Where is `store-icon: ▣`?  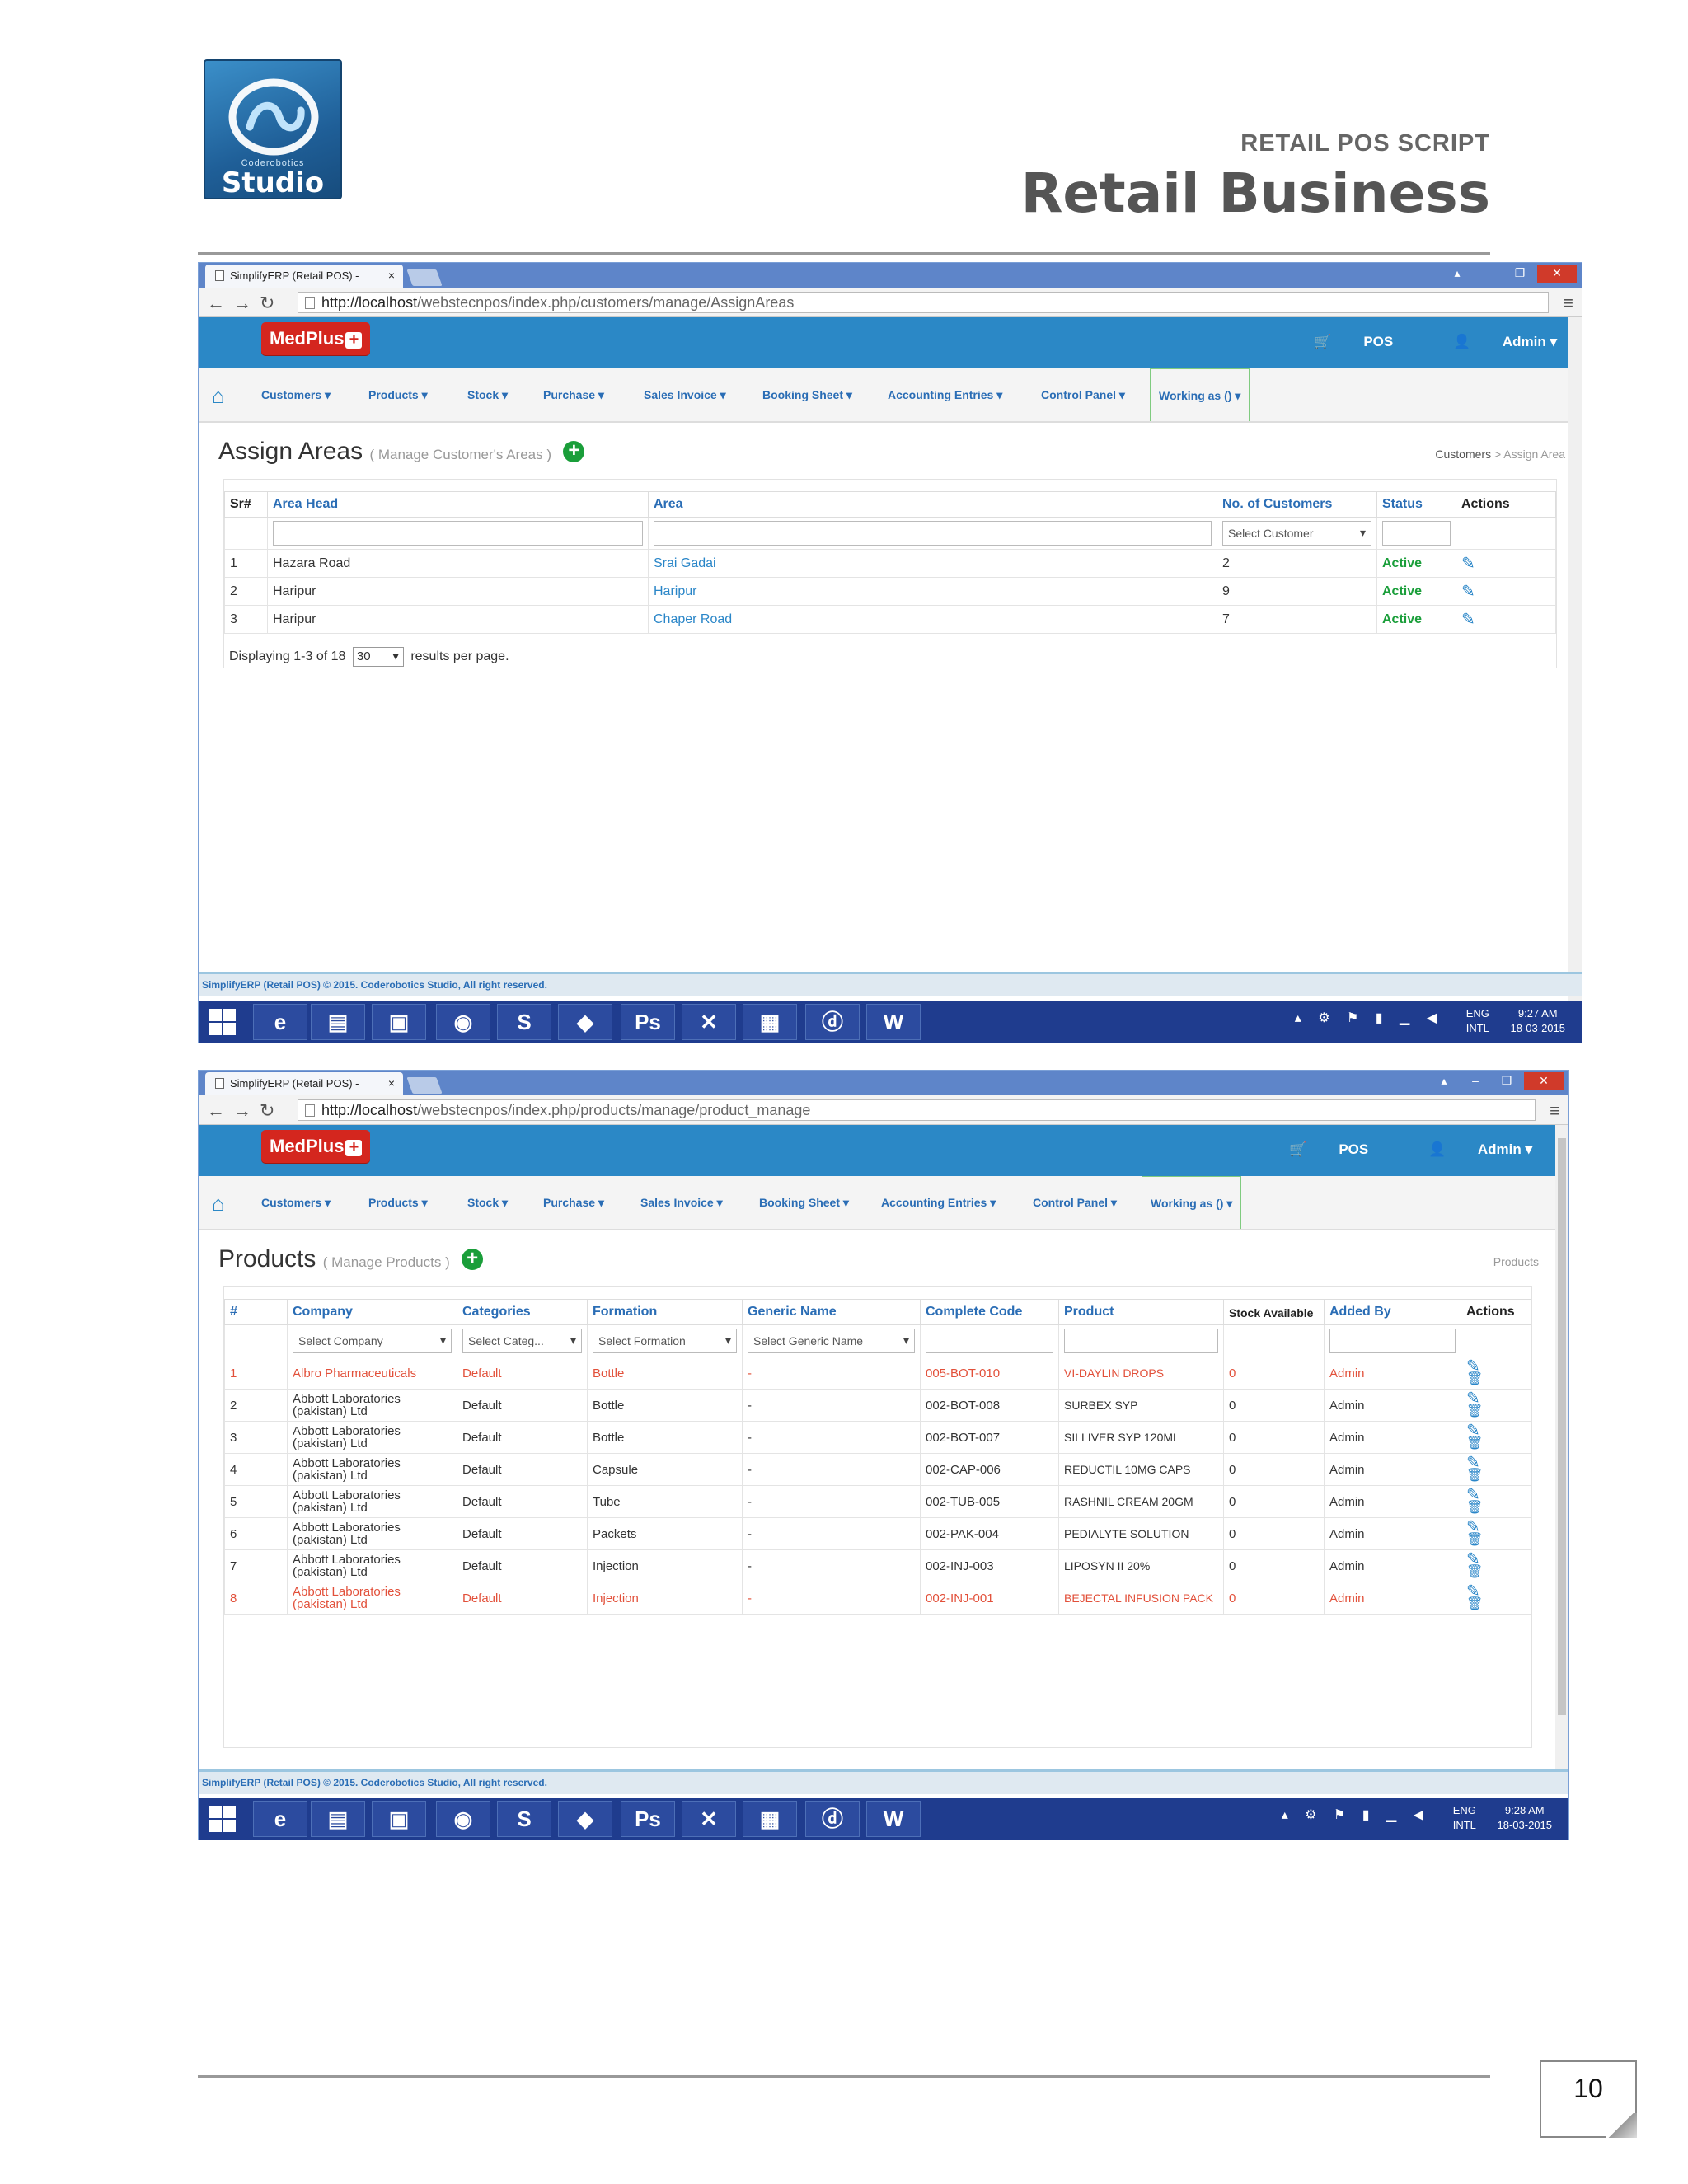 store-icon: ▣ is located at coordinates (399, 1819).